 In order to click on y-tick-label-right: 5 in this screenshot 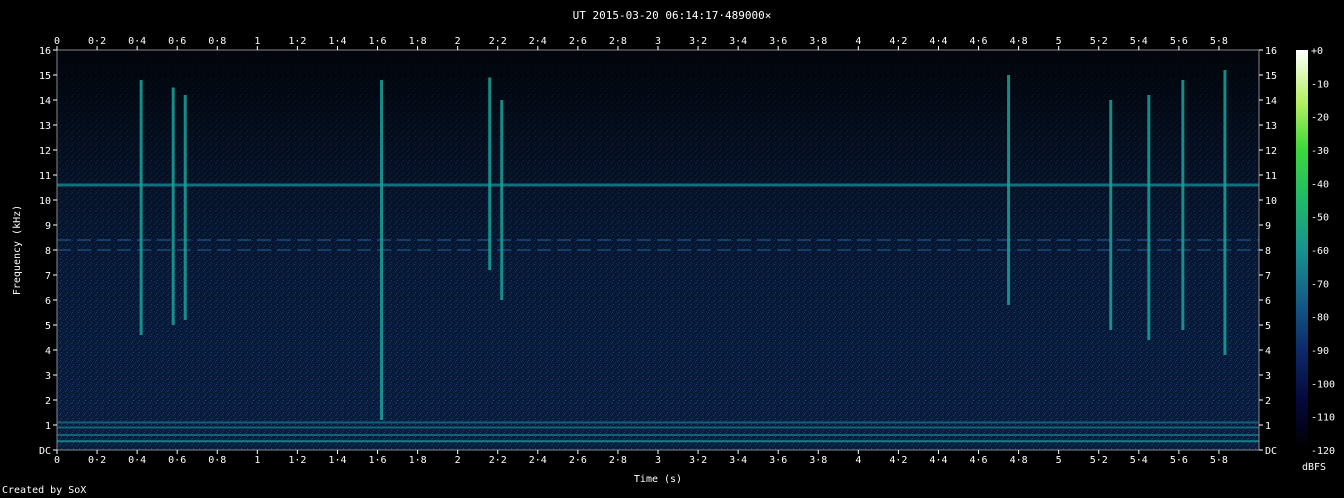, I will do `click(1268, 326)`.